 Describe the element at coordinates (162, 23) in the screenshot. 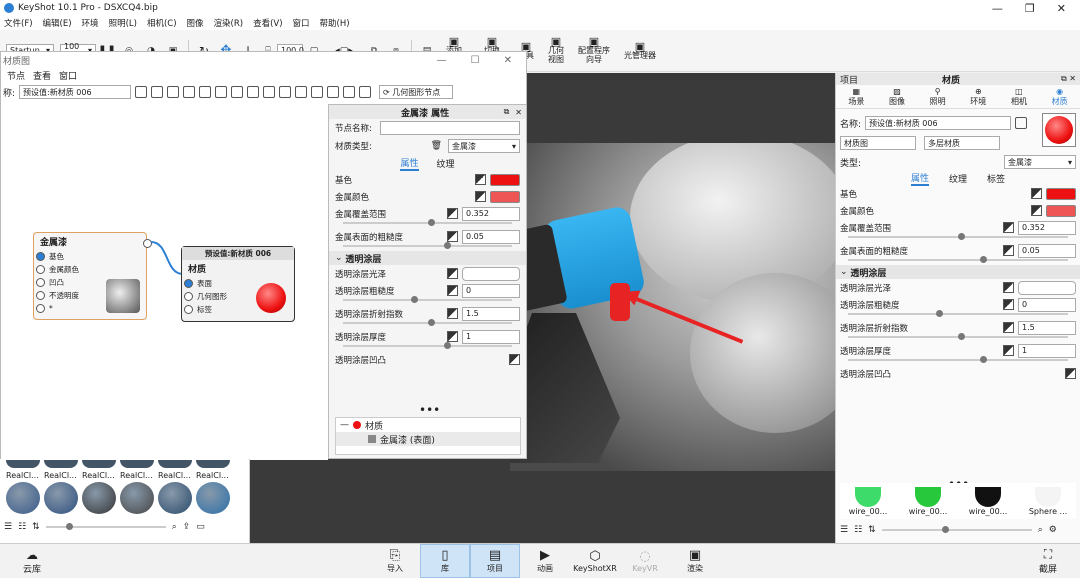

I see `menu-item: 相机(C)` at that location.